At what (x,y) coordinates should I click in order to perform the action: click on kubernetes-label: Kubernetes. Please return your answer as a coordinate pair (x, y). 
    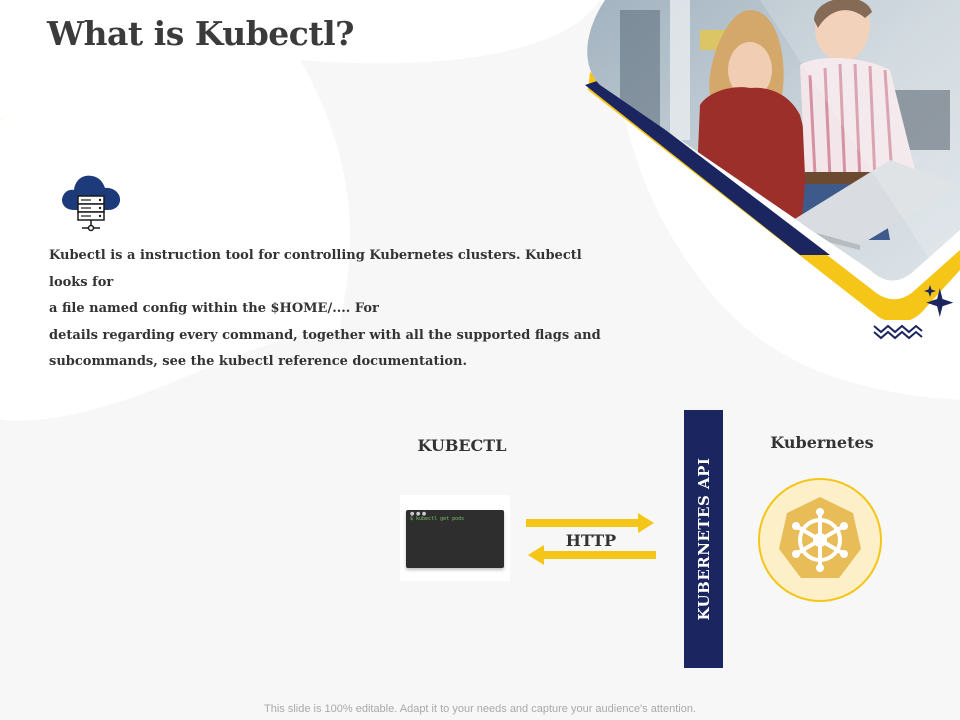
    Looking at the image, I should click on (822, 442).